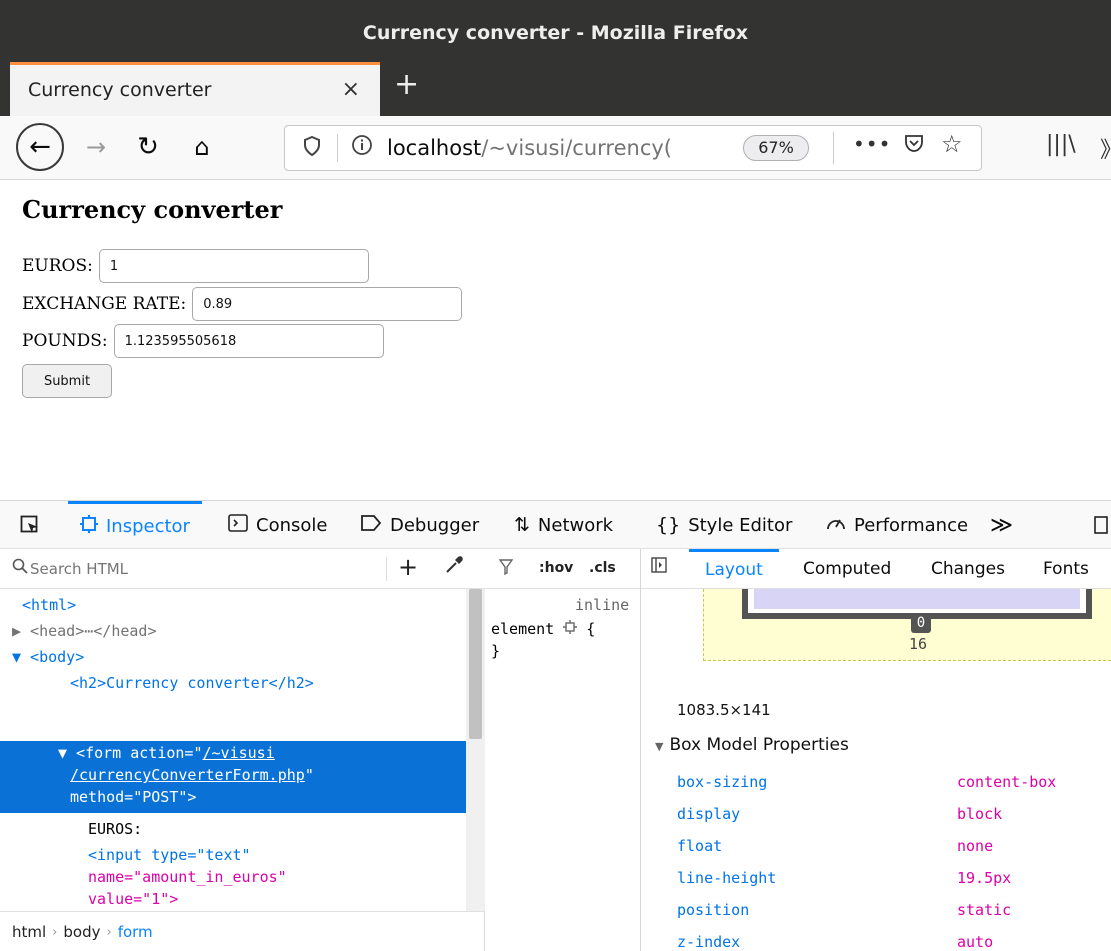 Image resolution: width=1111 pixels, height=951 pixels. I want to click on new-tab-icon: +, so click(406, 85).